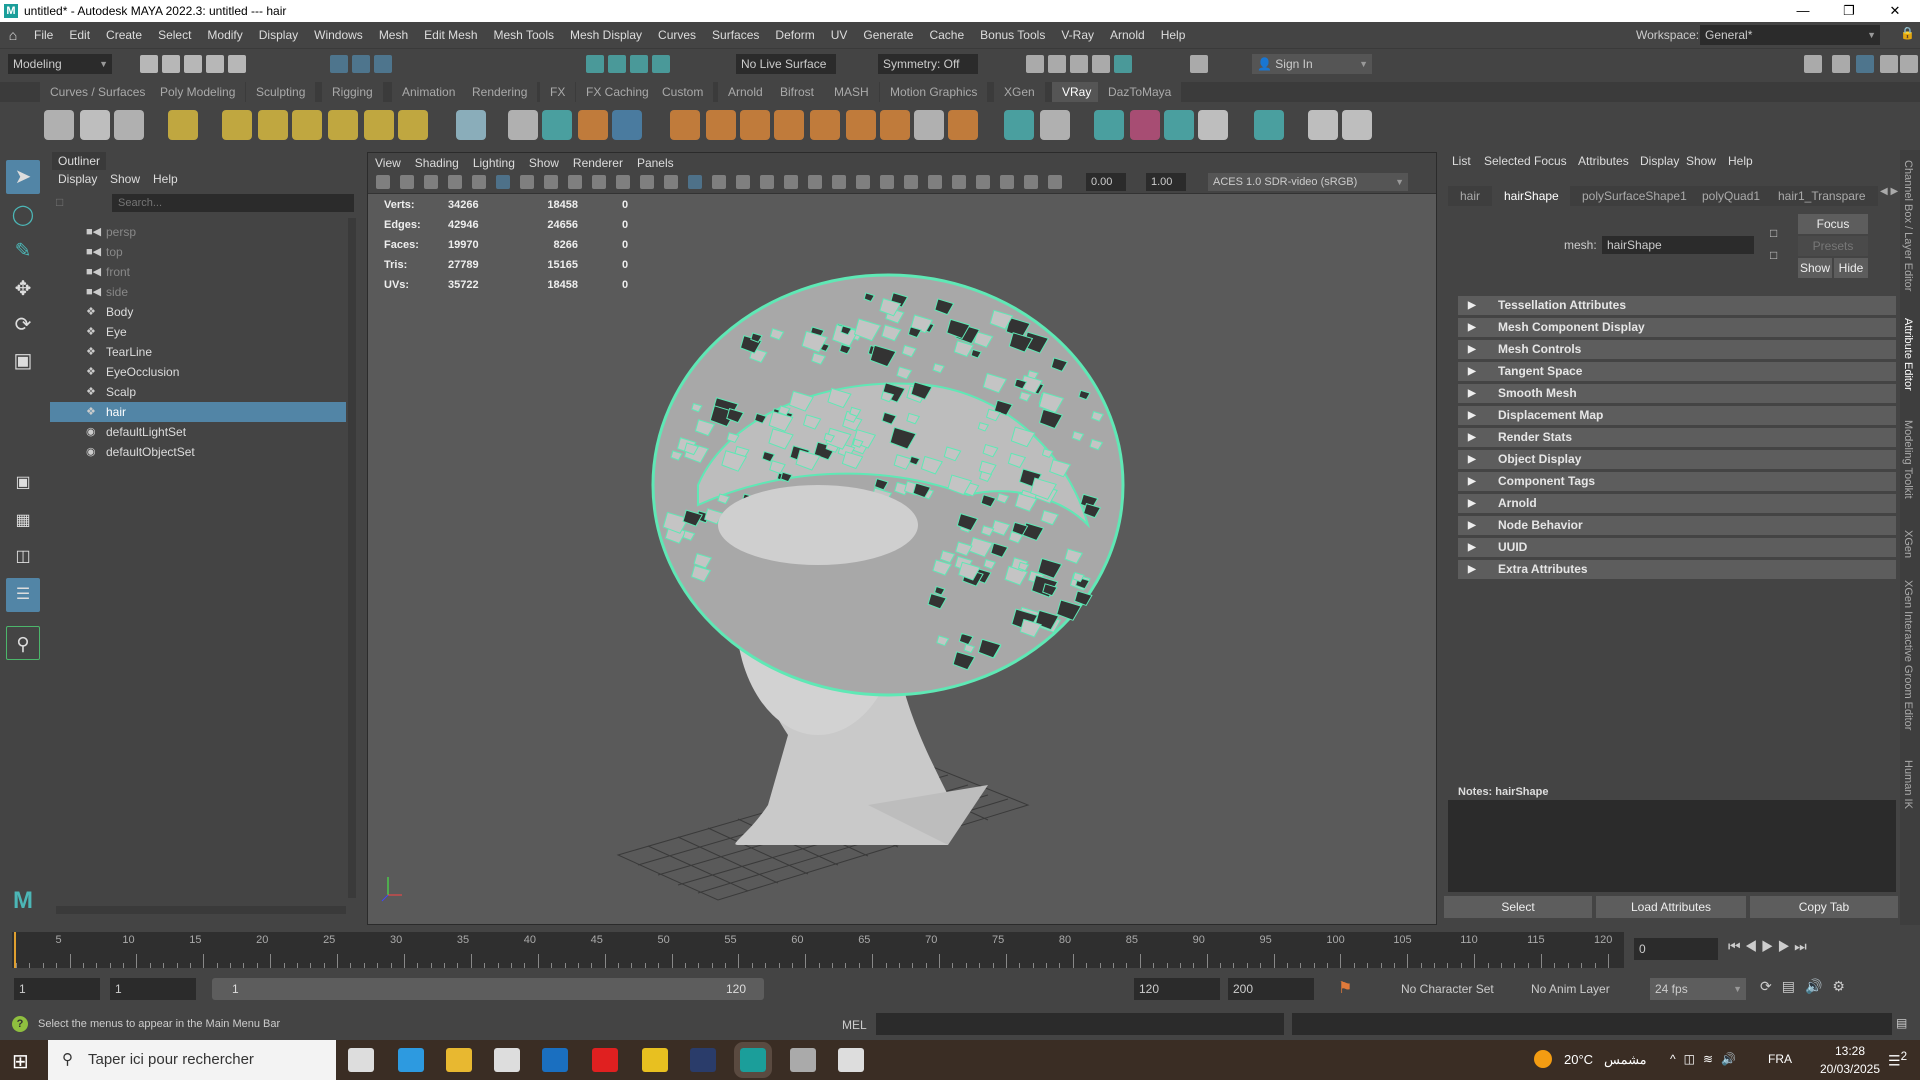  I want to click on menu-v-ray: V-Ray, so click(1077, 35).